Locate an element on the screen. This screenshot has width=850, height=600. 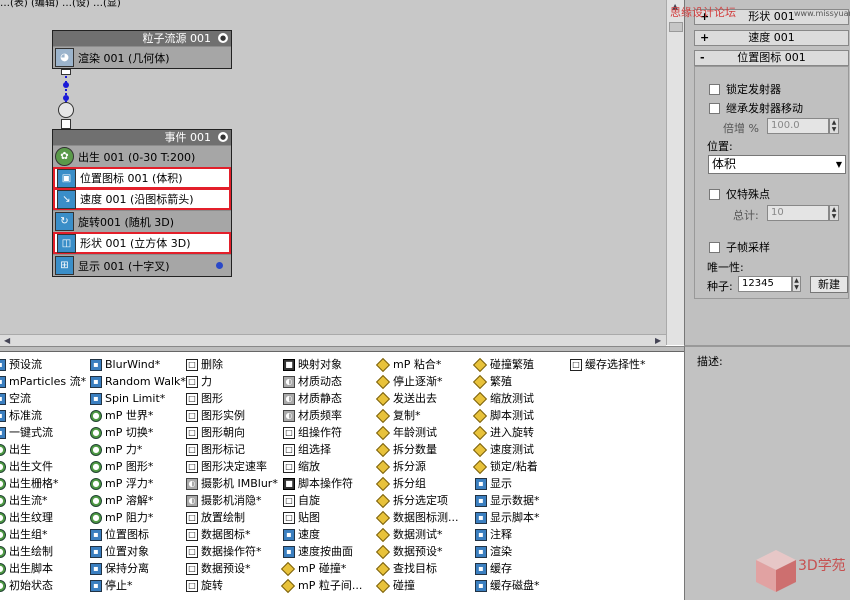
depot-item: □ 贴图 is located at coordinates (301, 517).